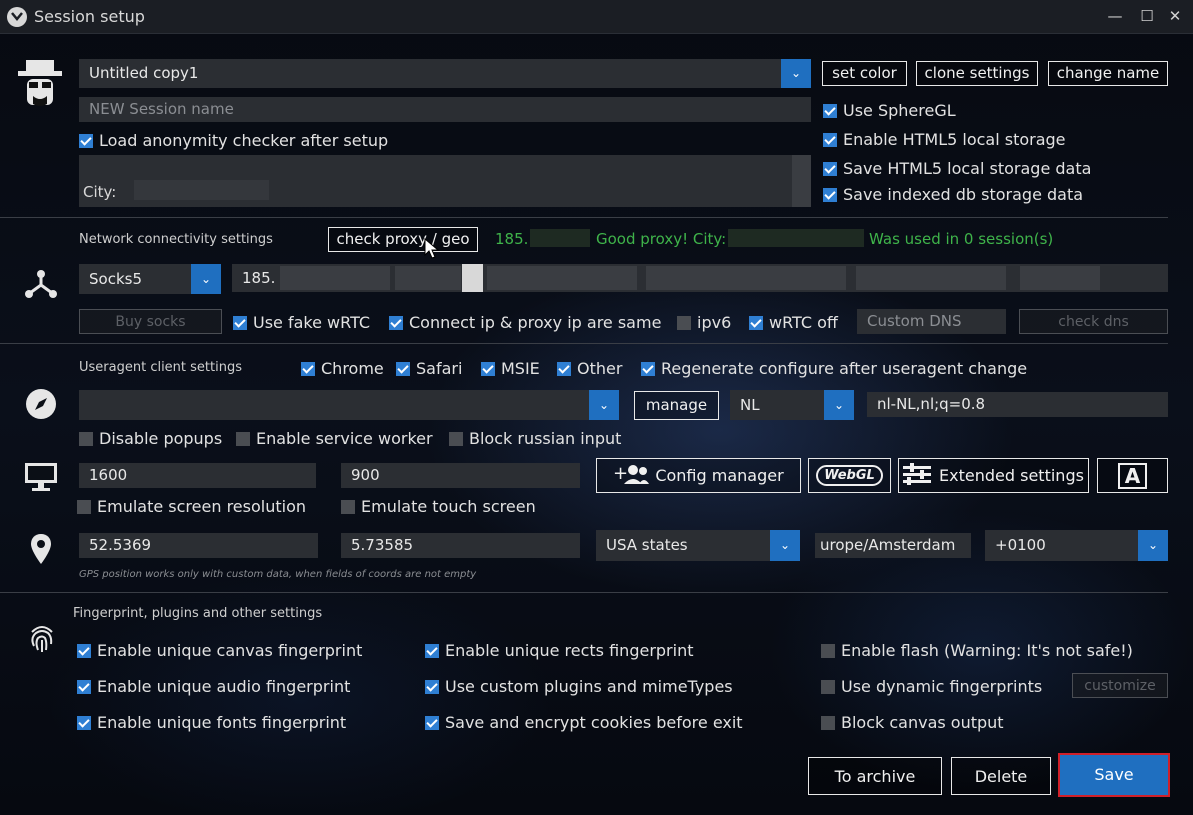 This screenshot has height=815, width=1193. I want to click on proxy-type-select: Socks5, so click(136, 279).